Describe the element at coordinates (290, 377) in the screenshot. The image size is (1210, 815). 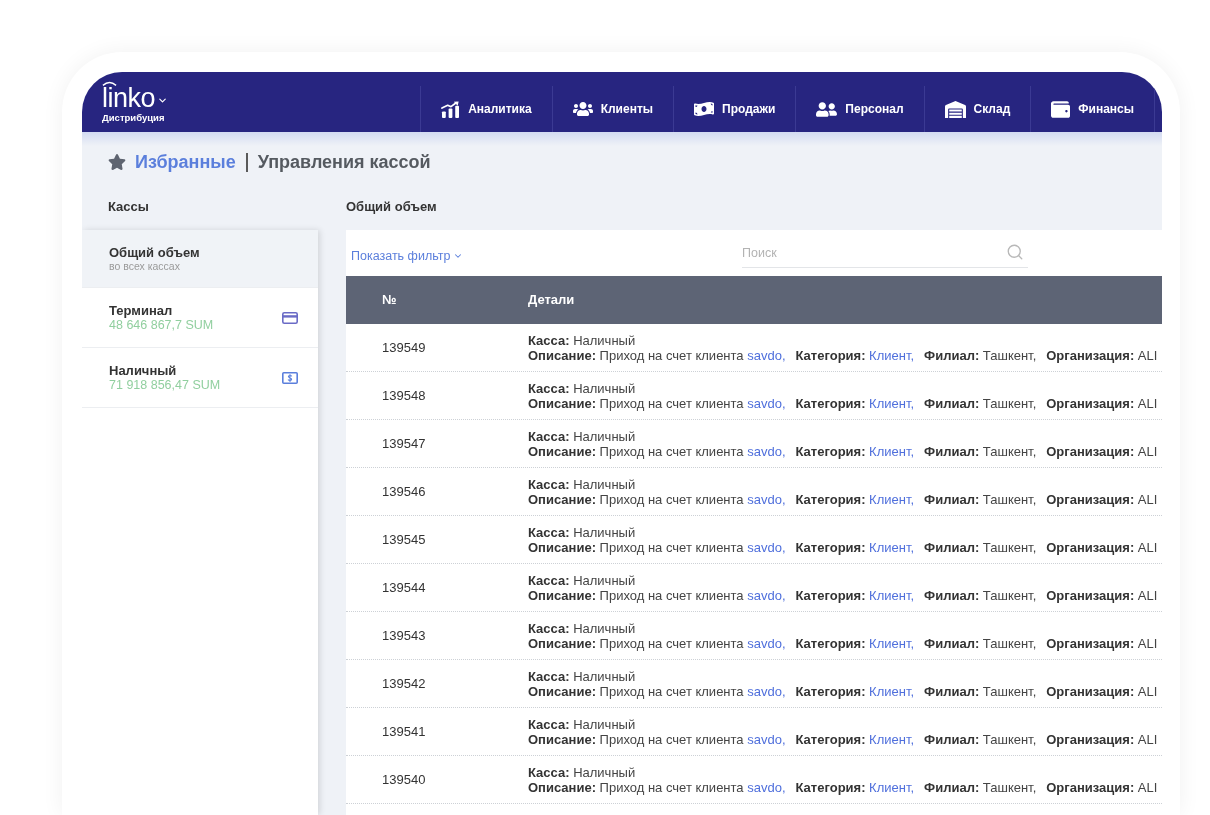
I see `dollar-bill-icon` at that location.